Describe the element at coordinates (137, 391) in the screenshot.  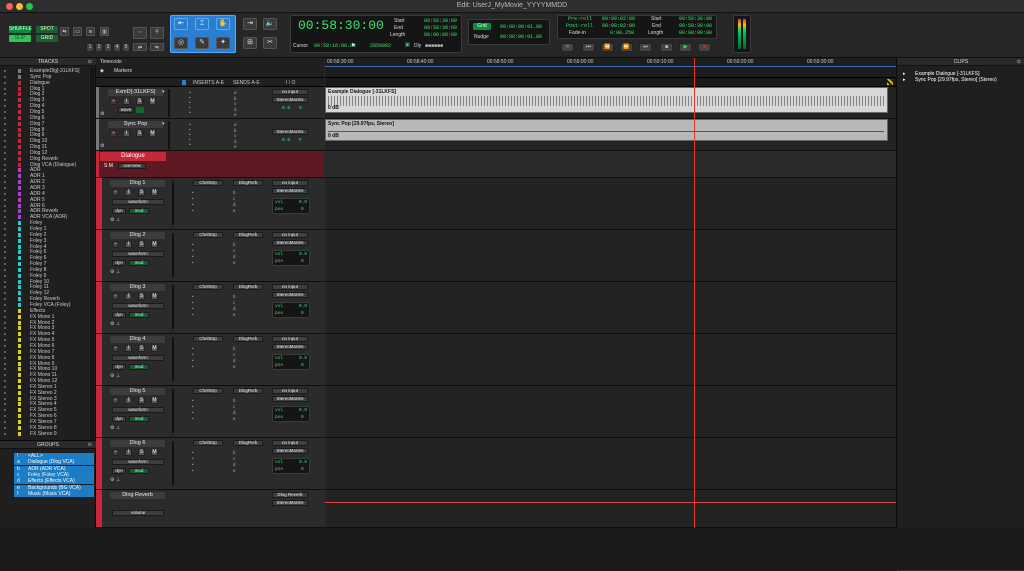
I see `track-name: Dlog 5` at that location.